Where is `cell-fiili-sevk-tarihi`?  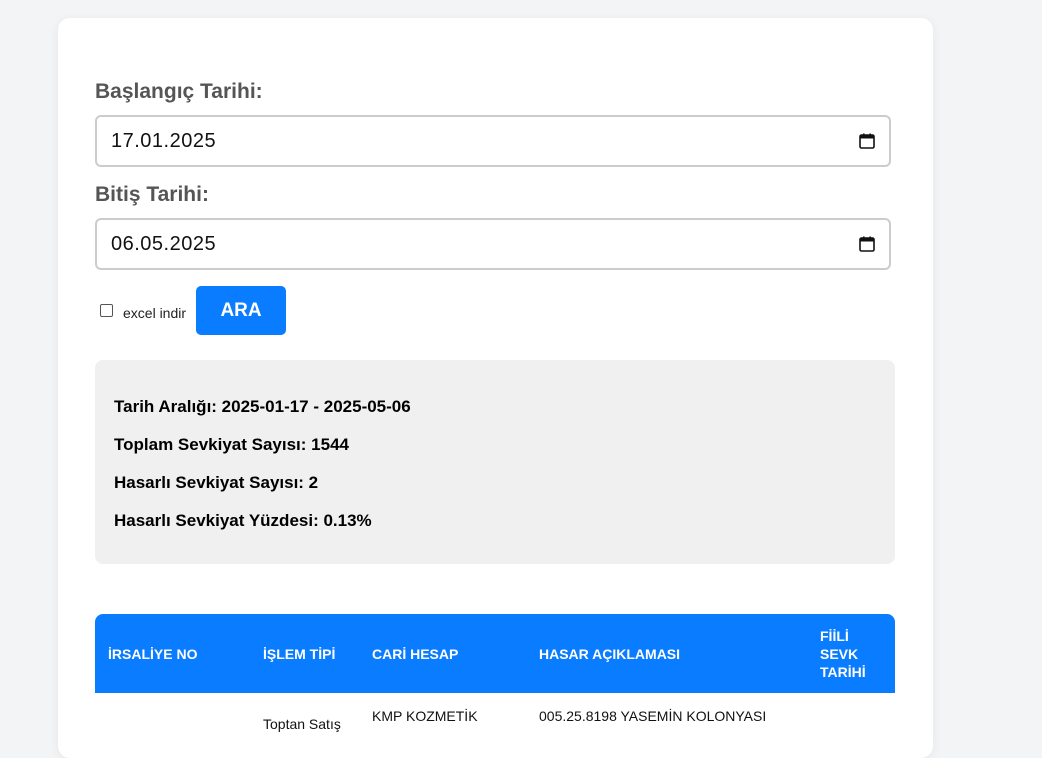
cell-fiili-sevk-tarihi is located at coordinates (851, 713).